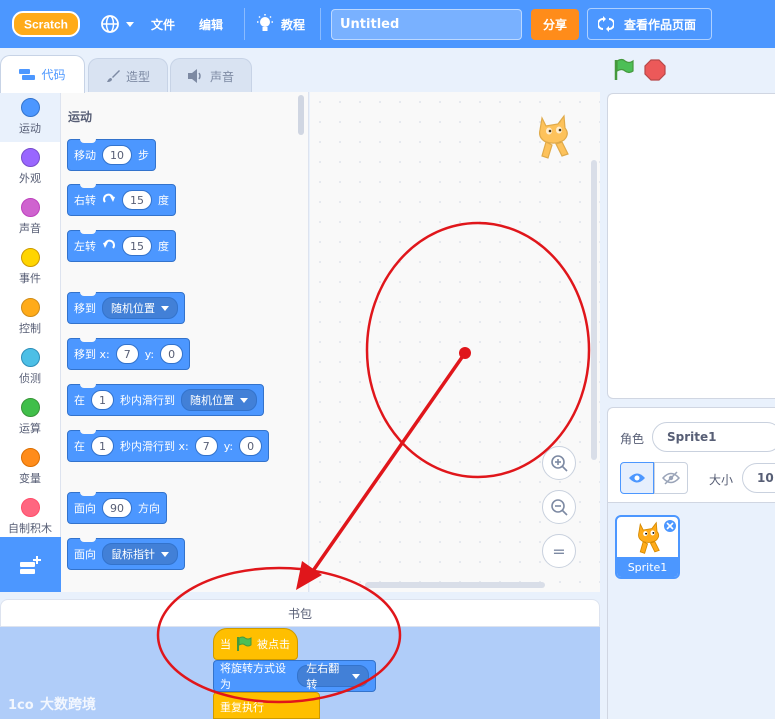 The image size is (775, 719). What do you see at coordinates (30, 257) in the screenshot?
I see `events-dot-icon` at bounding box center [30, 257].